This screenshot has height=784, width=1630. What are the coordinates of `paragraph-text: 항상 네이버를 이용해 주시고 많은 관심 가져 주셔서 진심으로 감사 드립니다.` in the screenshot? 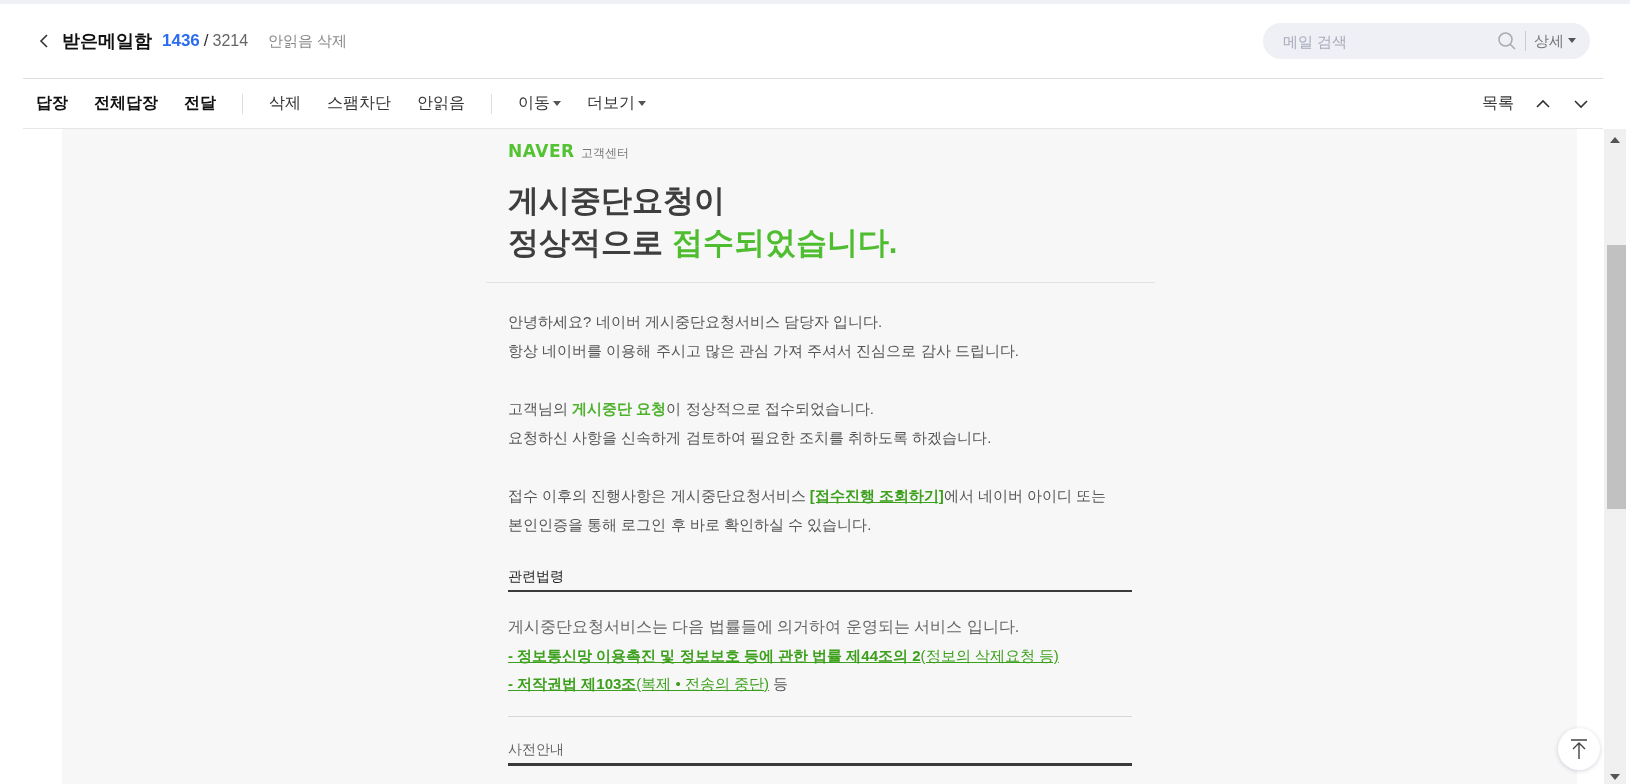 It's located at (763, 350).